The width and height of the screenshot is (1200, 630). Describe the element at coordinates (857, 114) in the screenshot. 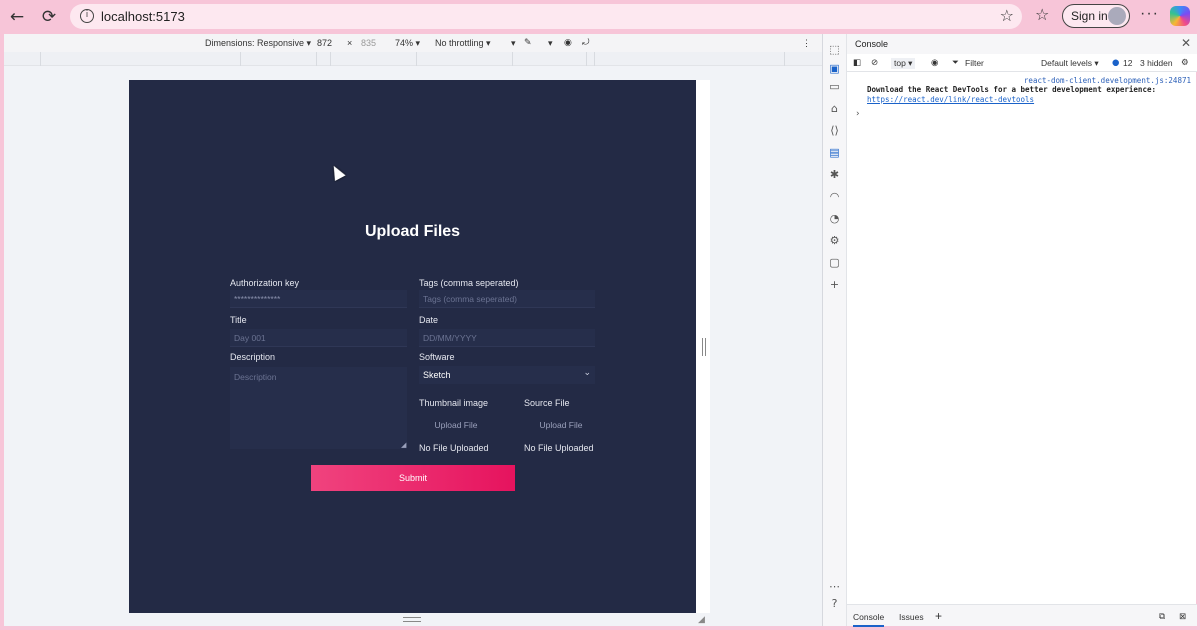

I see `console-prompt: ›` at that location.